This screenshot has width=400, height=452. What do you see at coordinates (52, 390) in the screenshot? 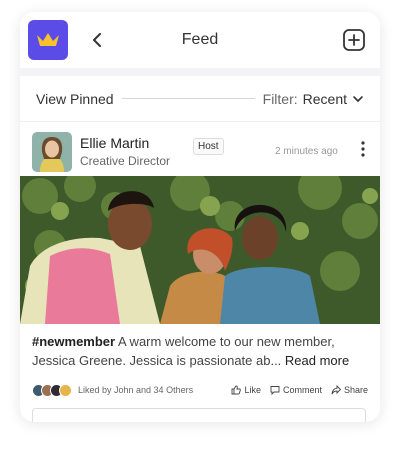
I see `liker-avatars` at bounding box center [52, 390].